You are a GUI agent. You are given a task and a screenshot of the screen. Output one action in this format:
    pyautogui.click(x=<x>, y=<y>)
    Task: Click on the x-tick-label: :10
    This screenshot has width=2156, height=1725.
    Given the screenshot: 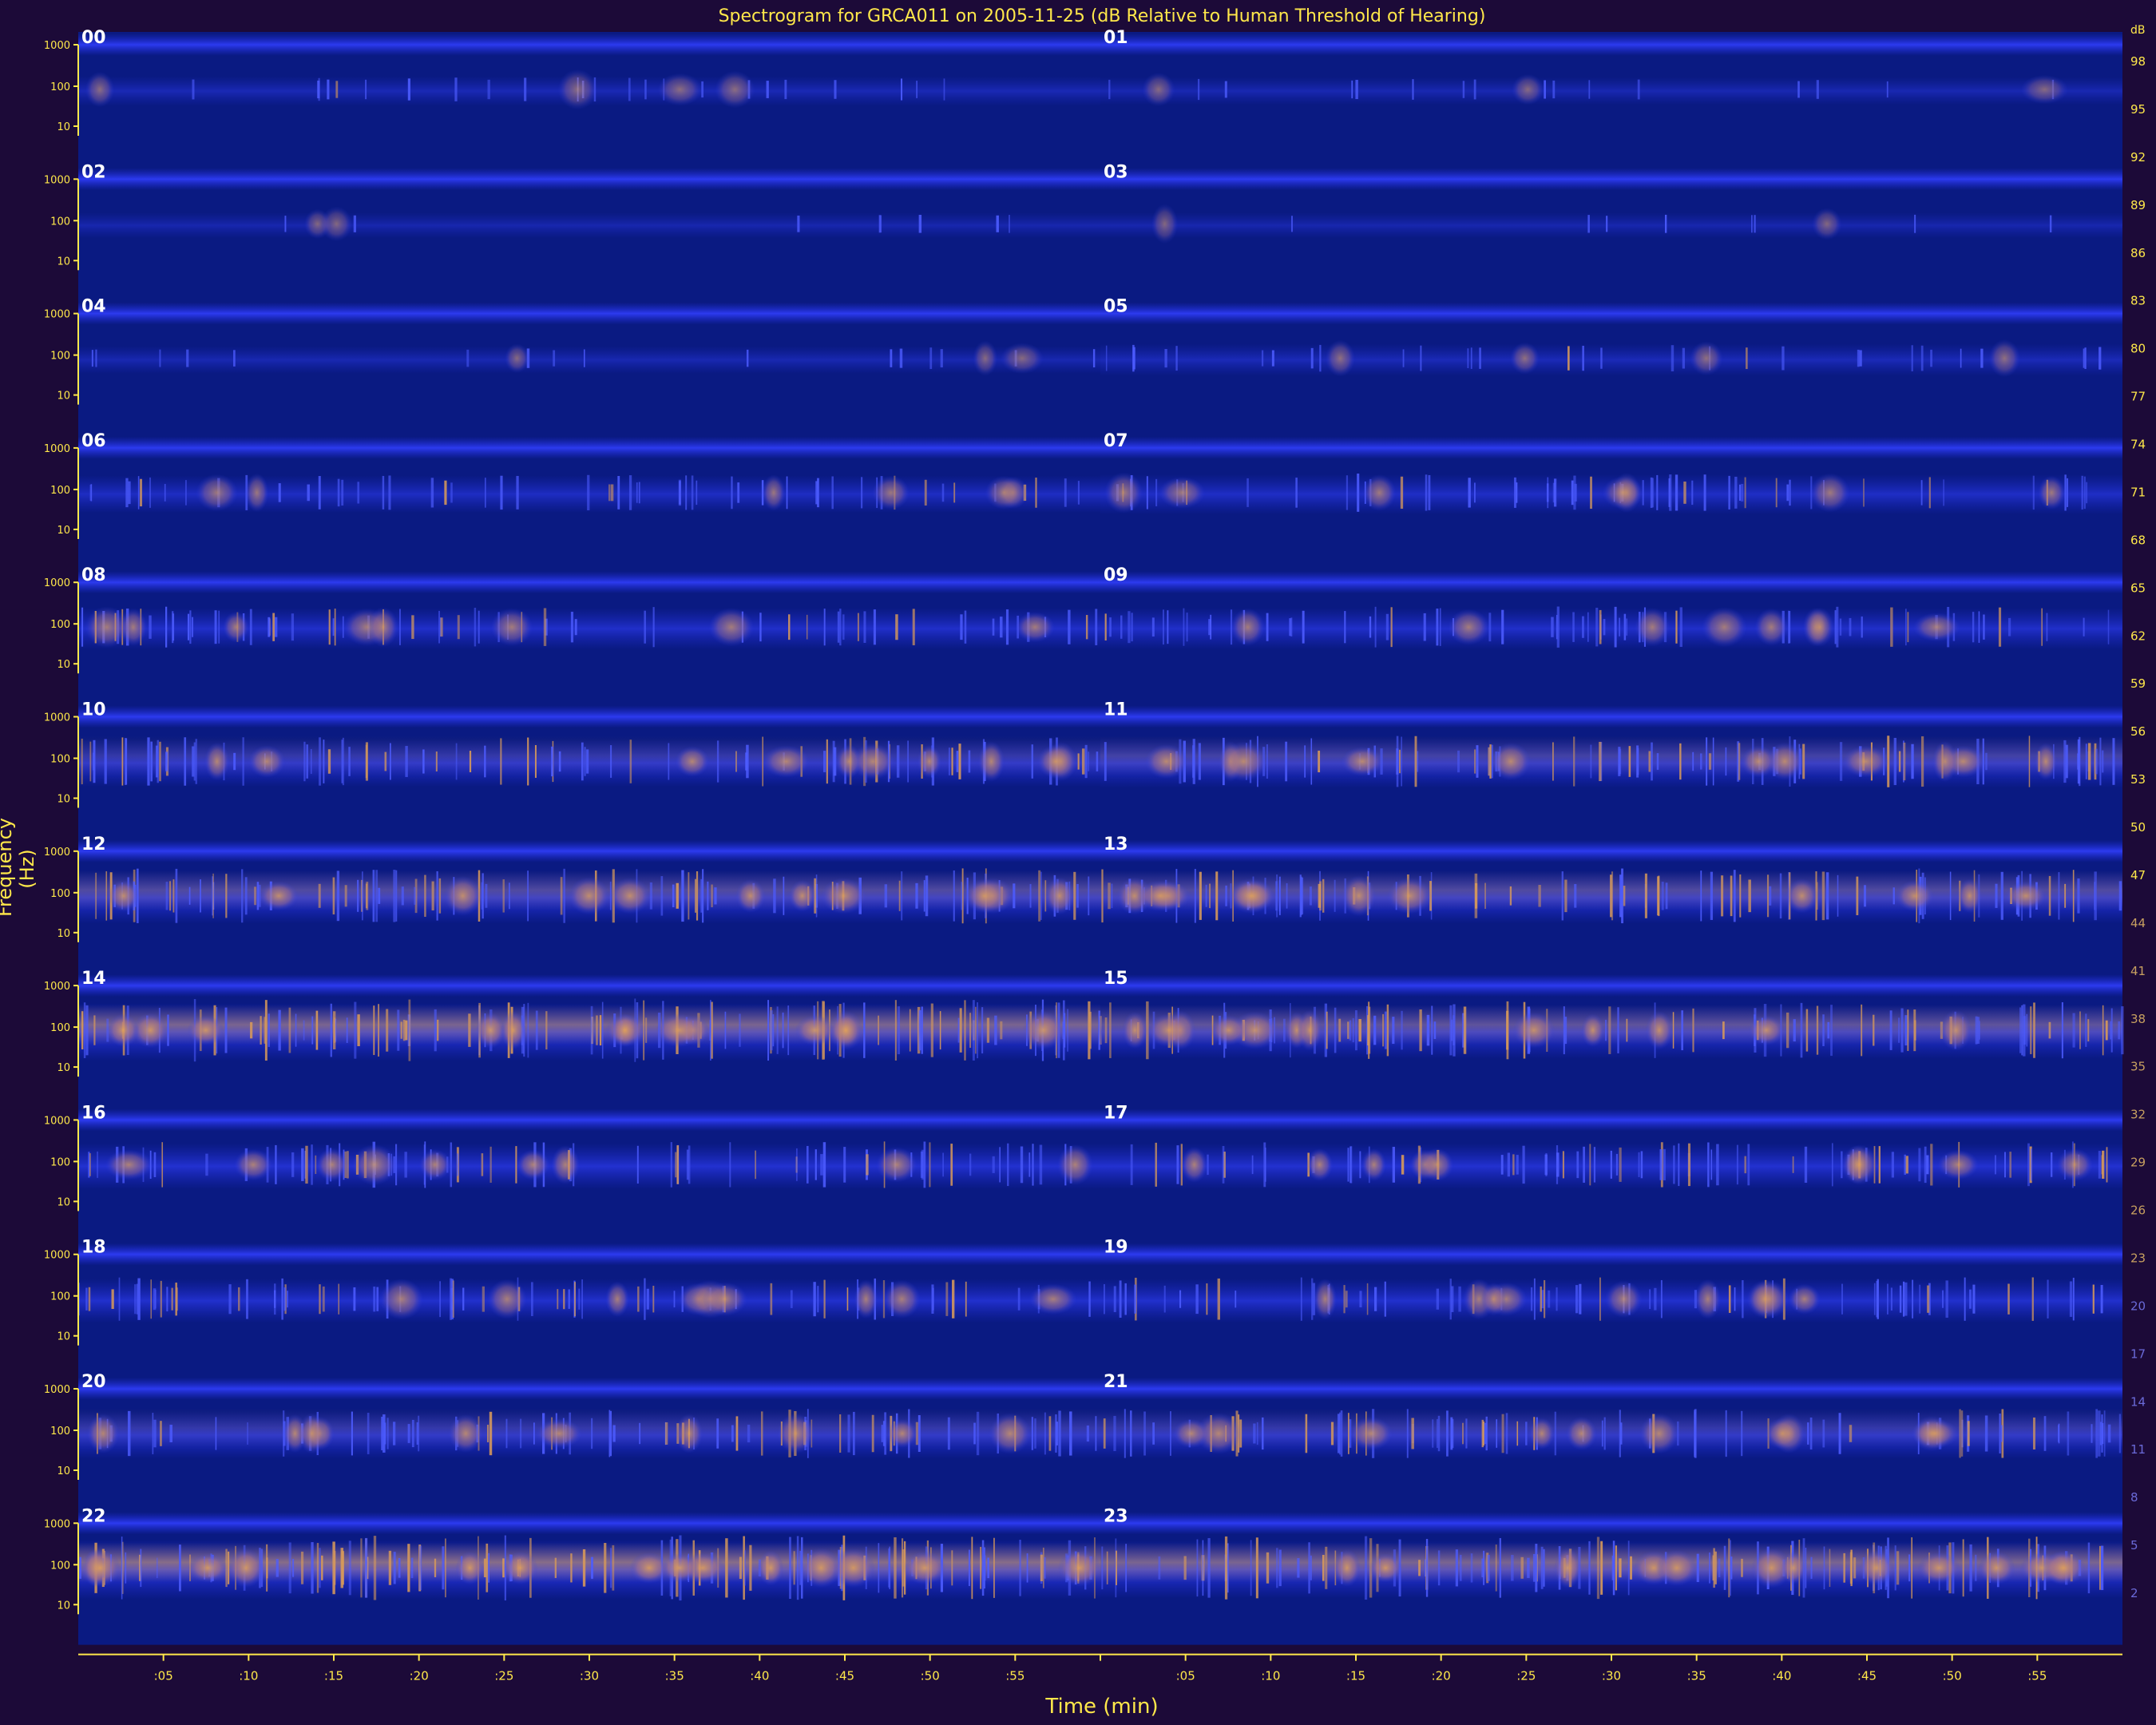 What is the action you would take?
    pyautogui.click(x=1270, y=1676)
    